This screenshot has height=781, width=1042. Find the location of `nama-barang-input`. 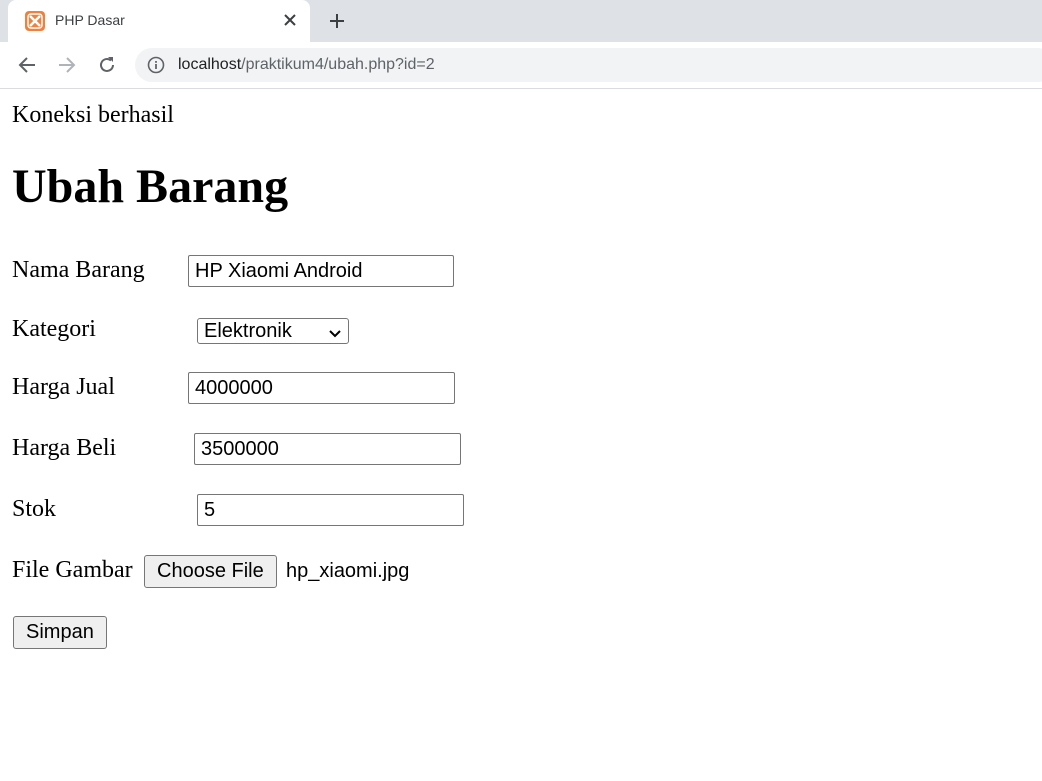

nama-barang-input is located at coordinates (321, 271).